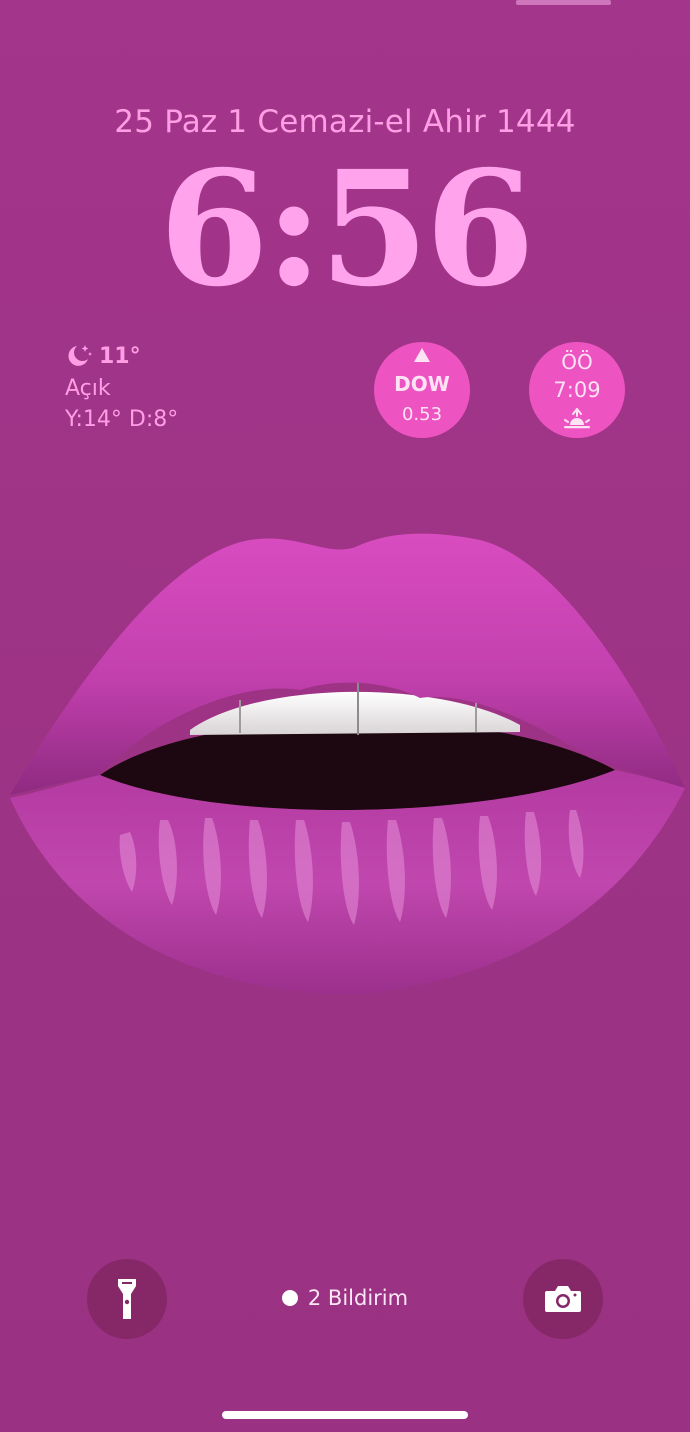 This screenshot has height=1432, width=690. I want to click on sunrise-icon, so click(577, 418).